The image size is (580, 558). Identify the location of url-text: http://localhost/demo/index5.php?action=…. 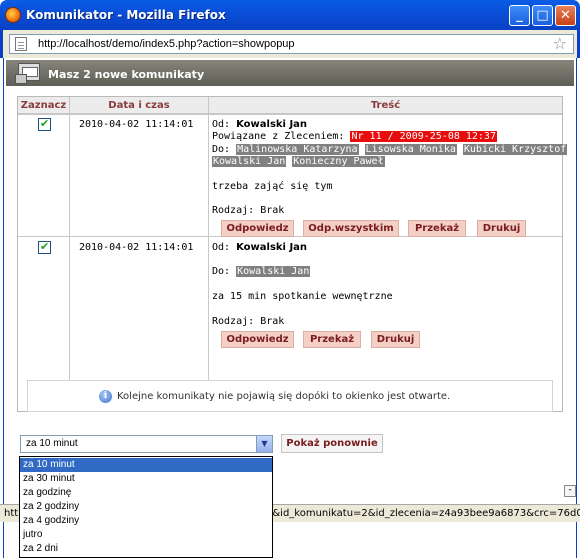
(166, 44).